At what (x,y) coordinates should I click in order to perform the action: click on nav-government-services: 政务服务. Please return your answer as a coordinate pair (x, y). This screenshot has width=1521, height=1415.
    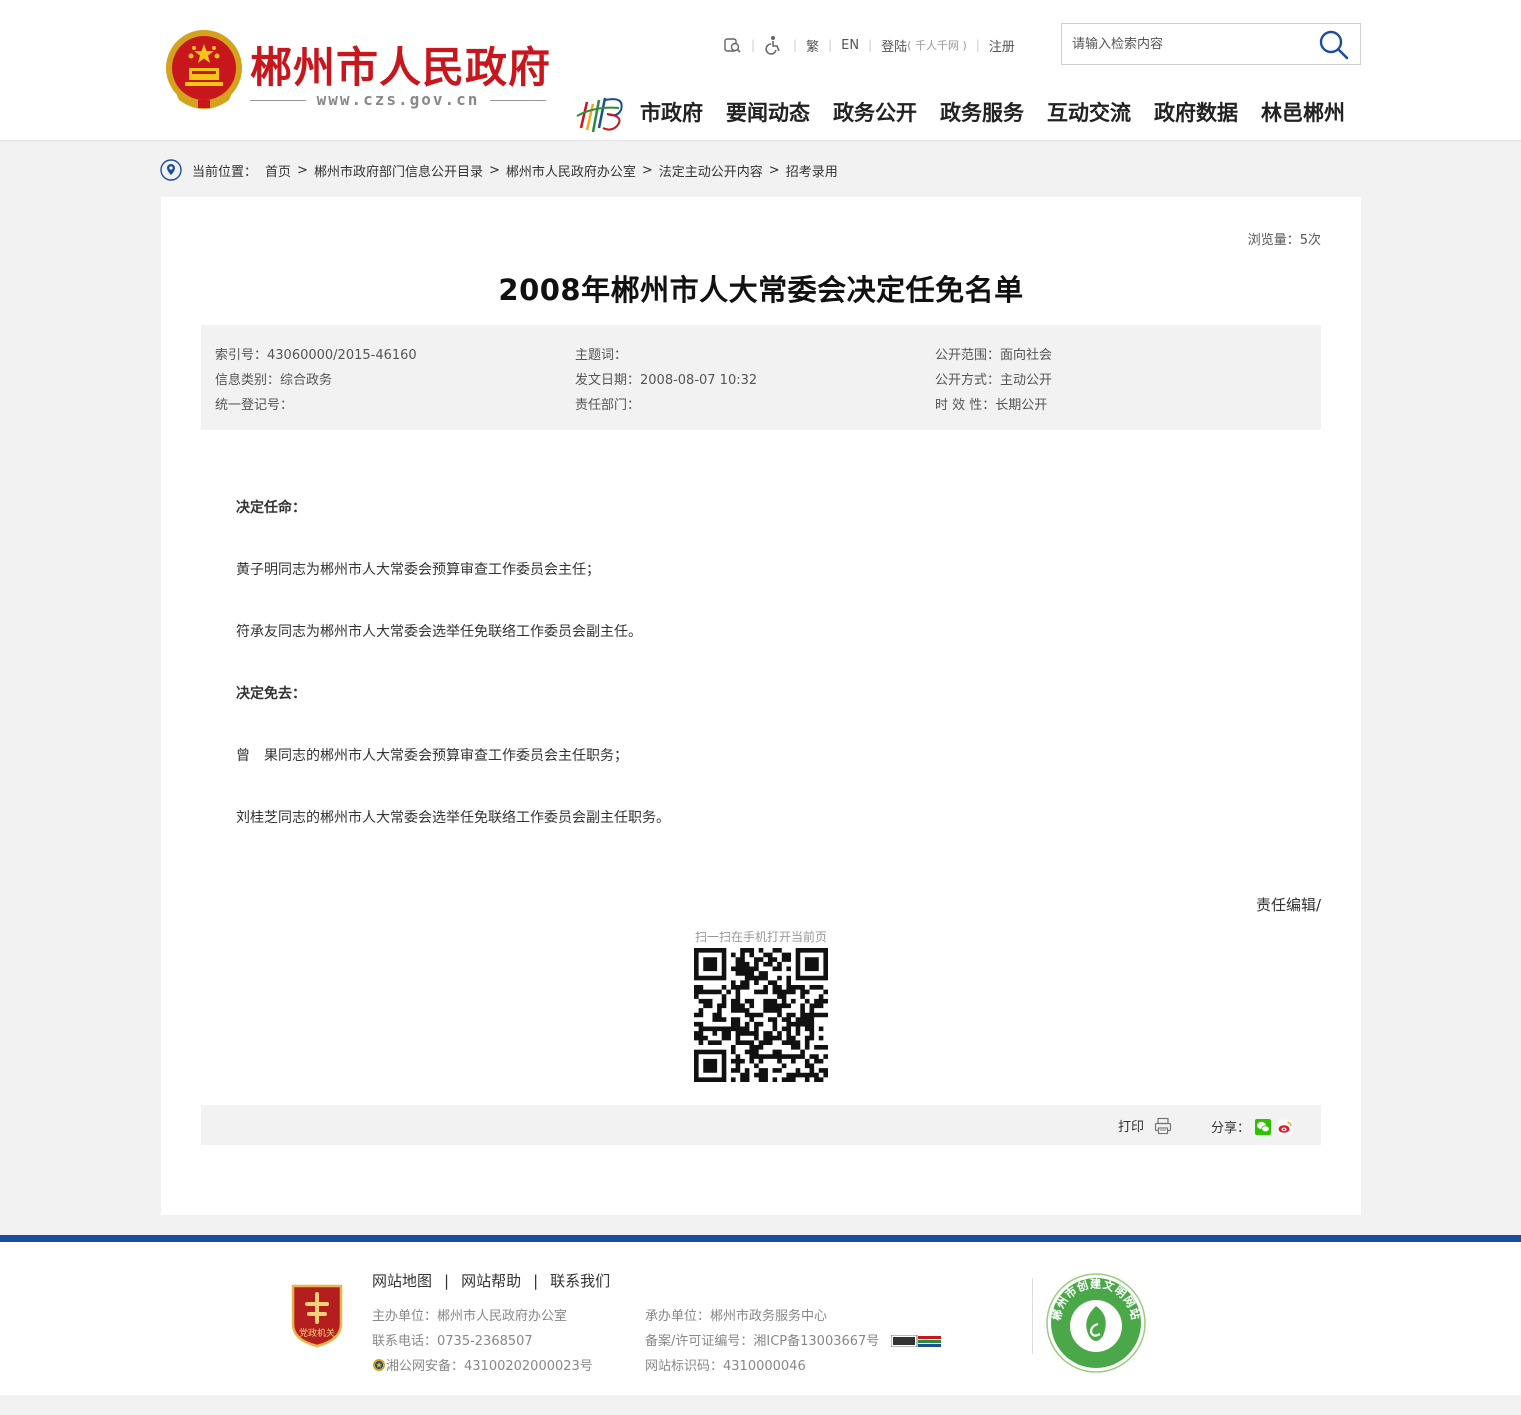
    Looking at the image, I should click on (982, 112).